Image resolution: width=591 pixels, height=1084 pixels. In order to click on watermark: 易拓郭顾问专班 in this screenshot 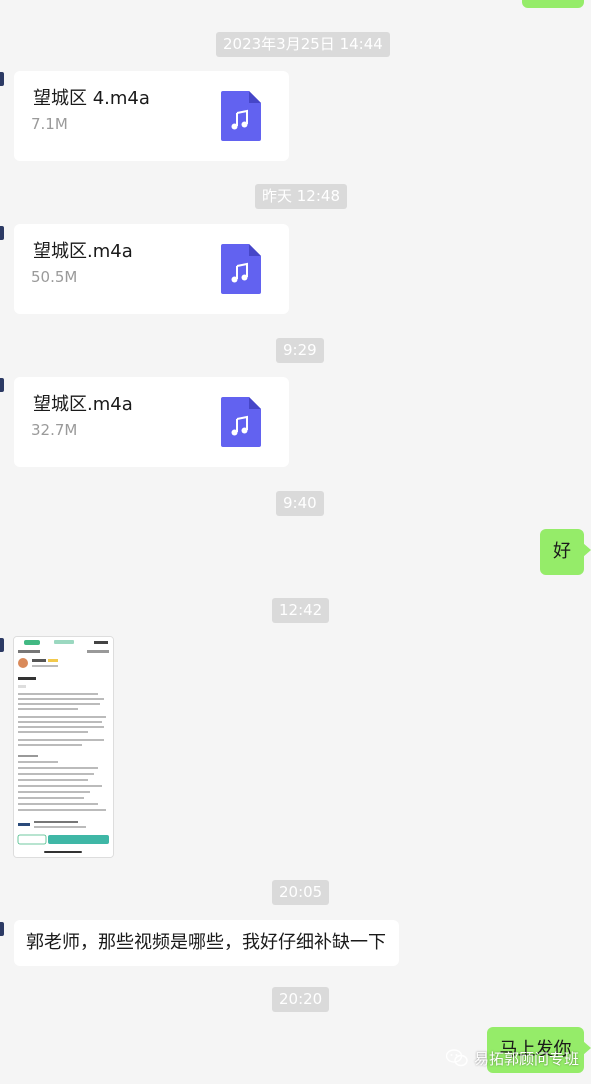, I will do `click(512, 1058)`.